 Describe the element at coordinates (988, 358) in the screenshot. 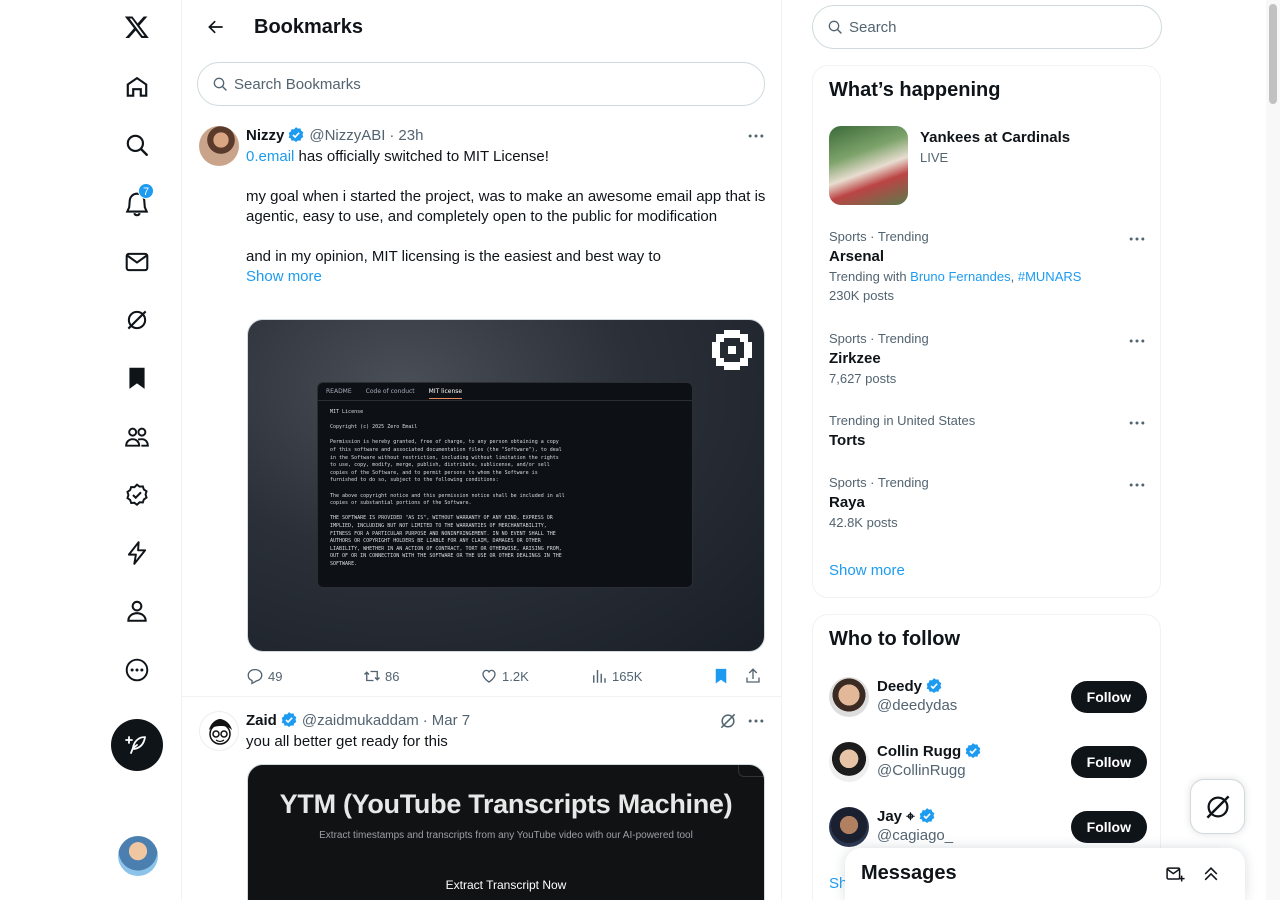

I see `trend-item: Sports · Trending Zirkzee 7,627 posts` at that location.